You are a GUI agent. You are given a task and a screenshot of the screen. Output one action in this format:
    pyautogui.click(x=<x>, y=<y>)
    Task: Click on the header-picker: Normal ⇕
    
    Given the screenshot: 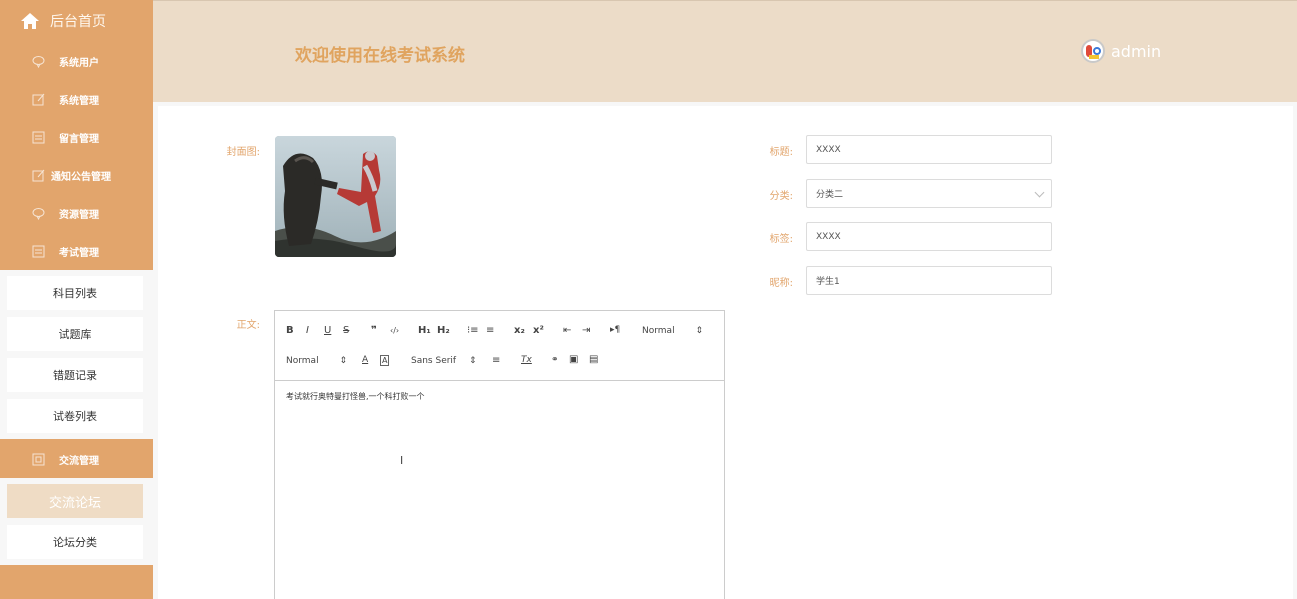 What is the action you would take?
    pyautogui.click(x=672, y=331)
    